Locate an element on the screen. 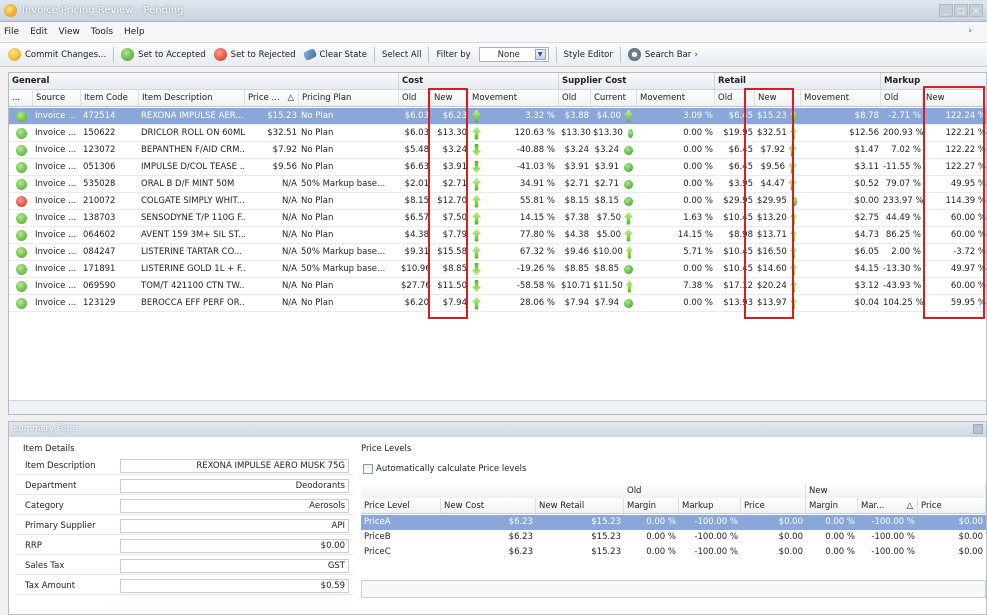  col-cost-movement: Movement is located at coordinates (514, 98).